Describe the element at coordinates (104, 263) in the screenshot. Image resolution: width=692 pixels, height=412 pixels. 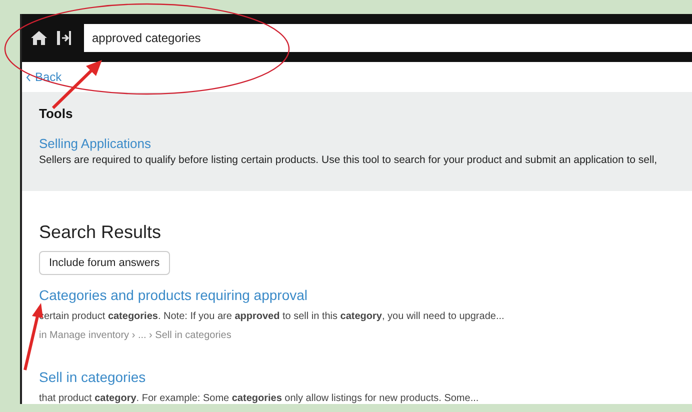
I see `include-forum-answers-button: Include forum answers` at that location.